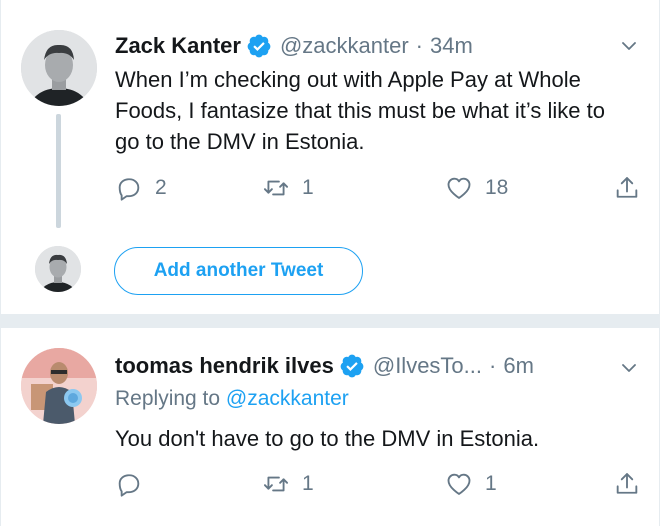 This screenshot has width=660, height=526. Describe the element at coordinates (238, 271) in the screenshot. I see `add-another-tweet-button: Add another Tweet` at that location.